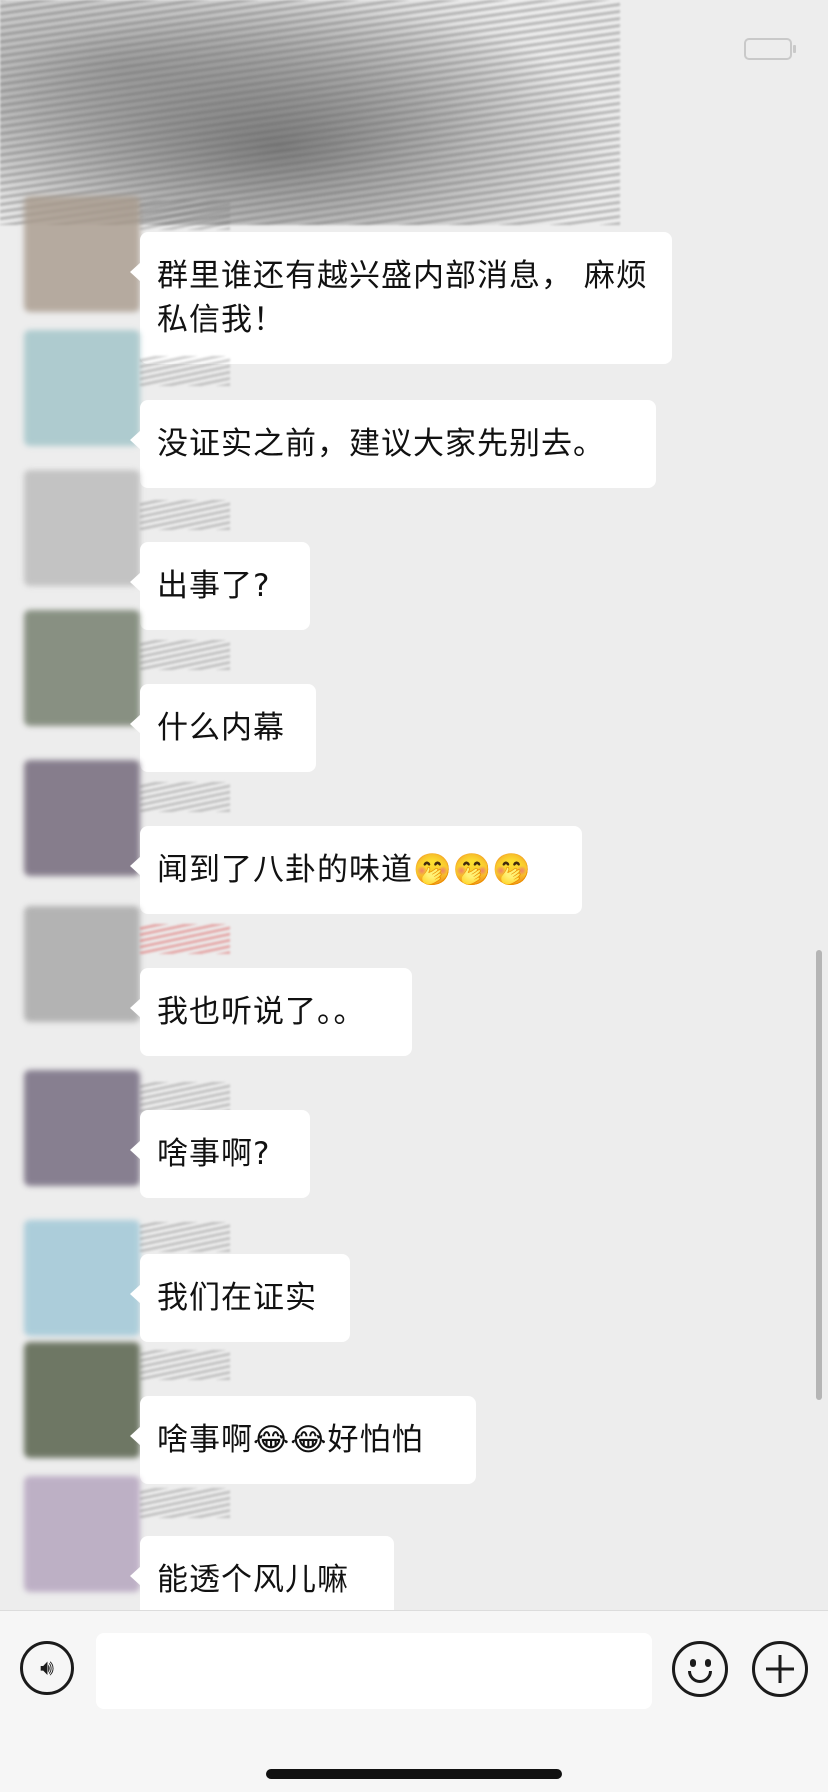 Image resolution: width=828 pixels, height=1792 pixels. I want to click on message-bubble: 群里谁还有越兴盛内部消息， 麻烦私信我！, so click(401, 298).